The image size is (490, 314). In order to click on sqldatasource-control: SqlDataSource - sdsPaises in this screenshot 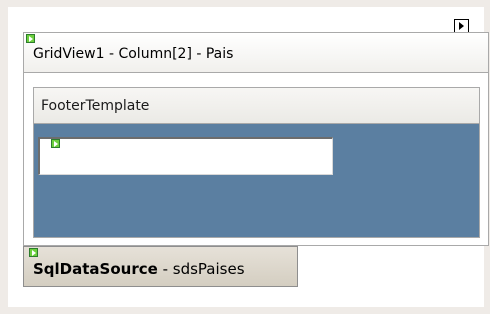, I will do `click(160, 266)`.